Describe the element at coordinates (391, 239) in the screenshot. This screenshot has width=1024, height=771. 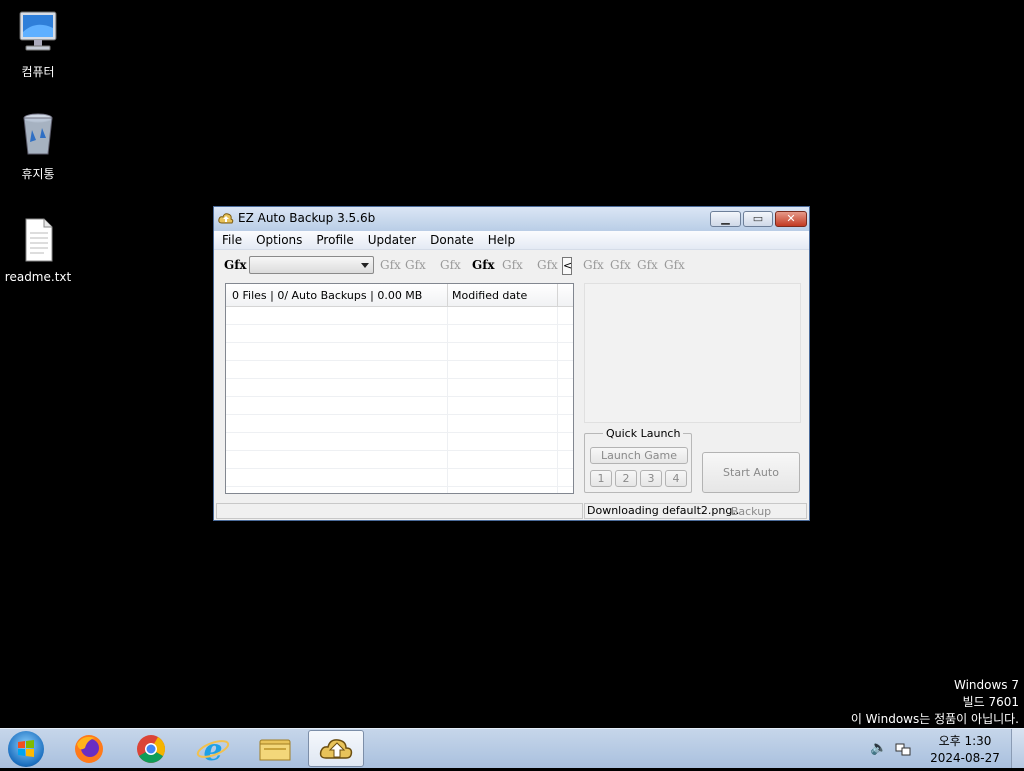
I see `menu-updater: Updater` at that location.